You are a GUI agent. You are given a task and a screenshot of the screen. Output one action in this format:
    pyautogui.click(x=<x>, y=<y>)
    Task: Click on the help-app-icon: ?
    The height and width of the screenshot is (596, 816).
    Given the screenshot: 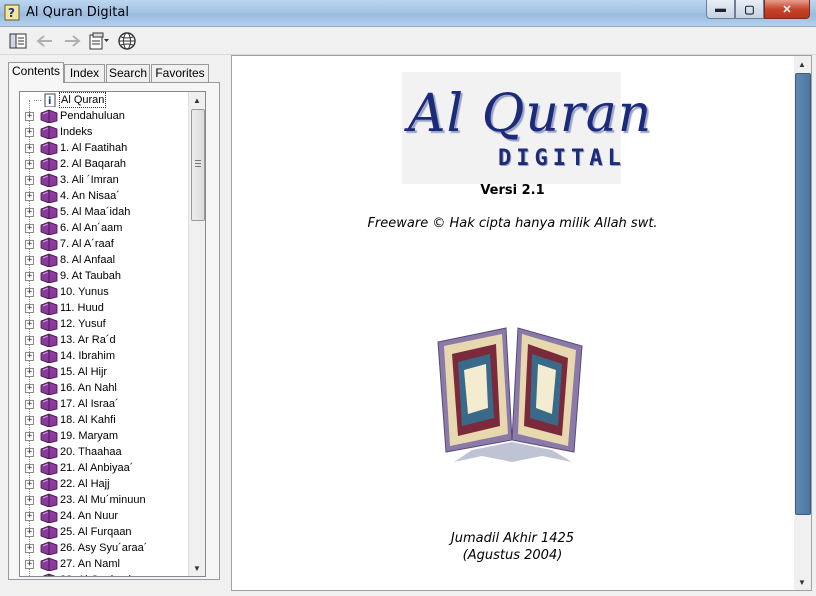 What is the action you would take?
    pyautogui.click(x=12, y=12)
    